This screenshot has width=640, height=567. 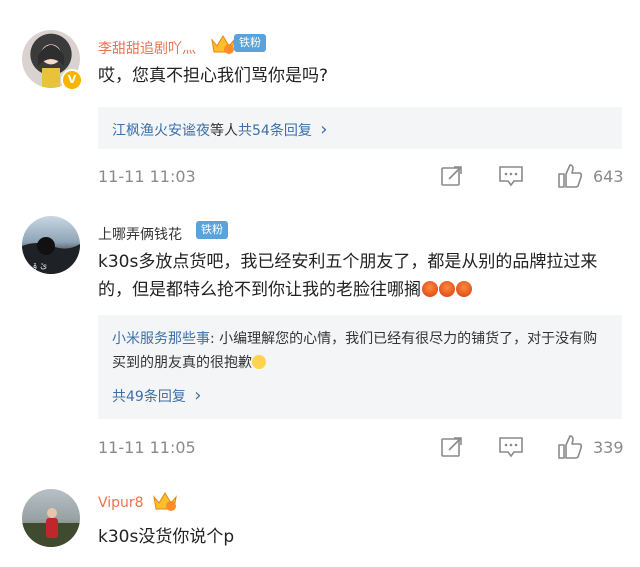 What do you see at coordinates (147, 176) in the screenshot?
I see `timestamp: 11-11 11:03` at bounding box center [147, 176].